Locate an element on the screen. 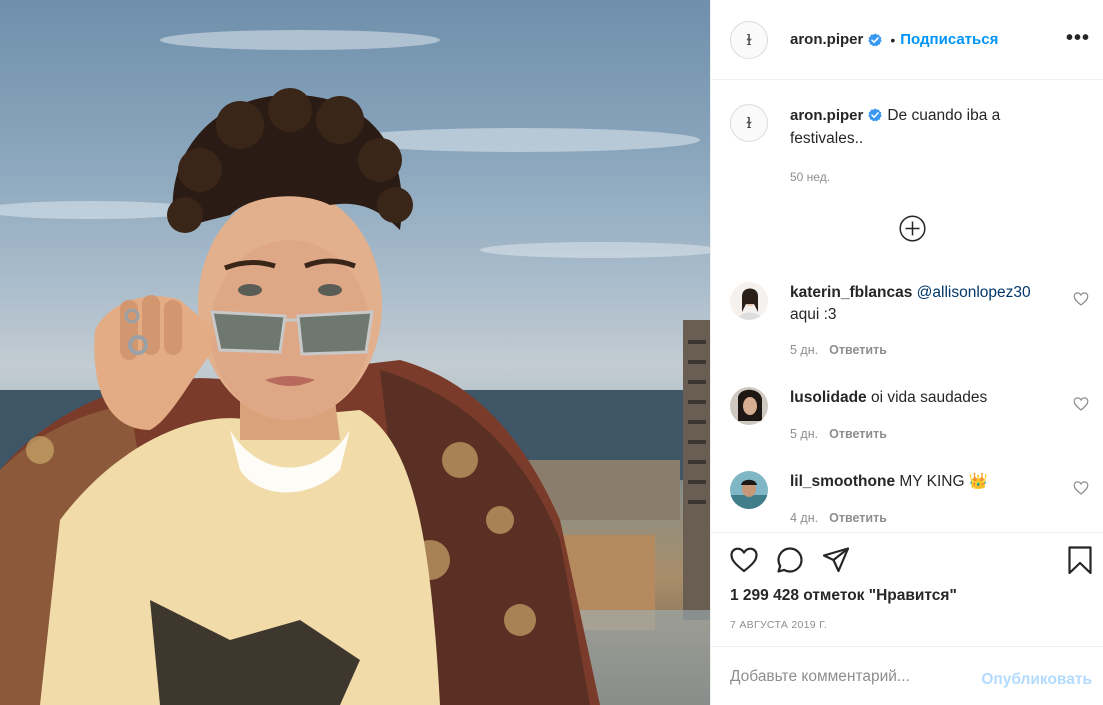 Image resolution: width=1103 pixels, height=705 pixels. actions-divider is located at coordinates (907, 532).